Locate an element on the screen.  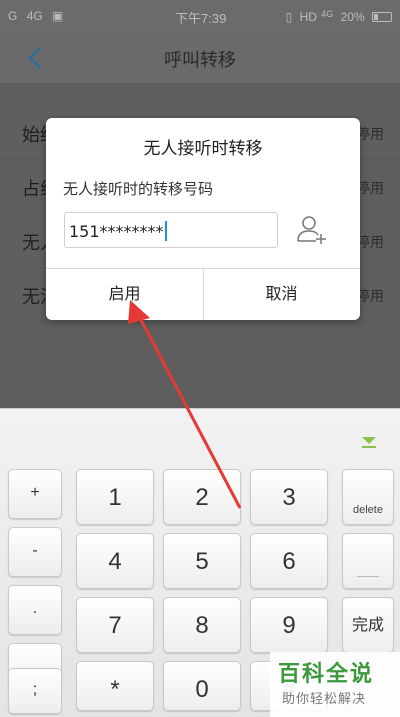
number-text: 151******** is located at coordinates (116, 231).